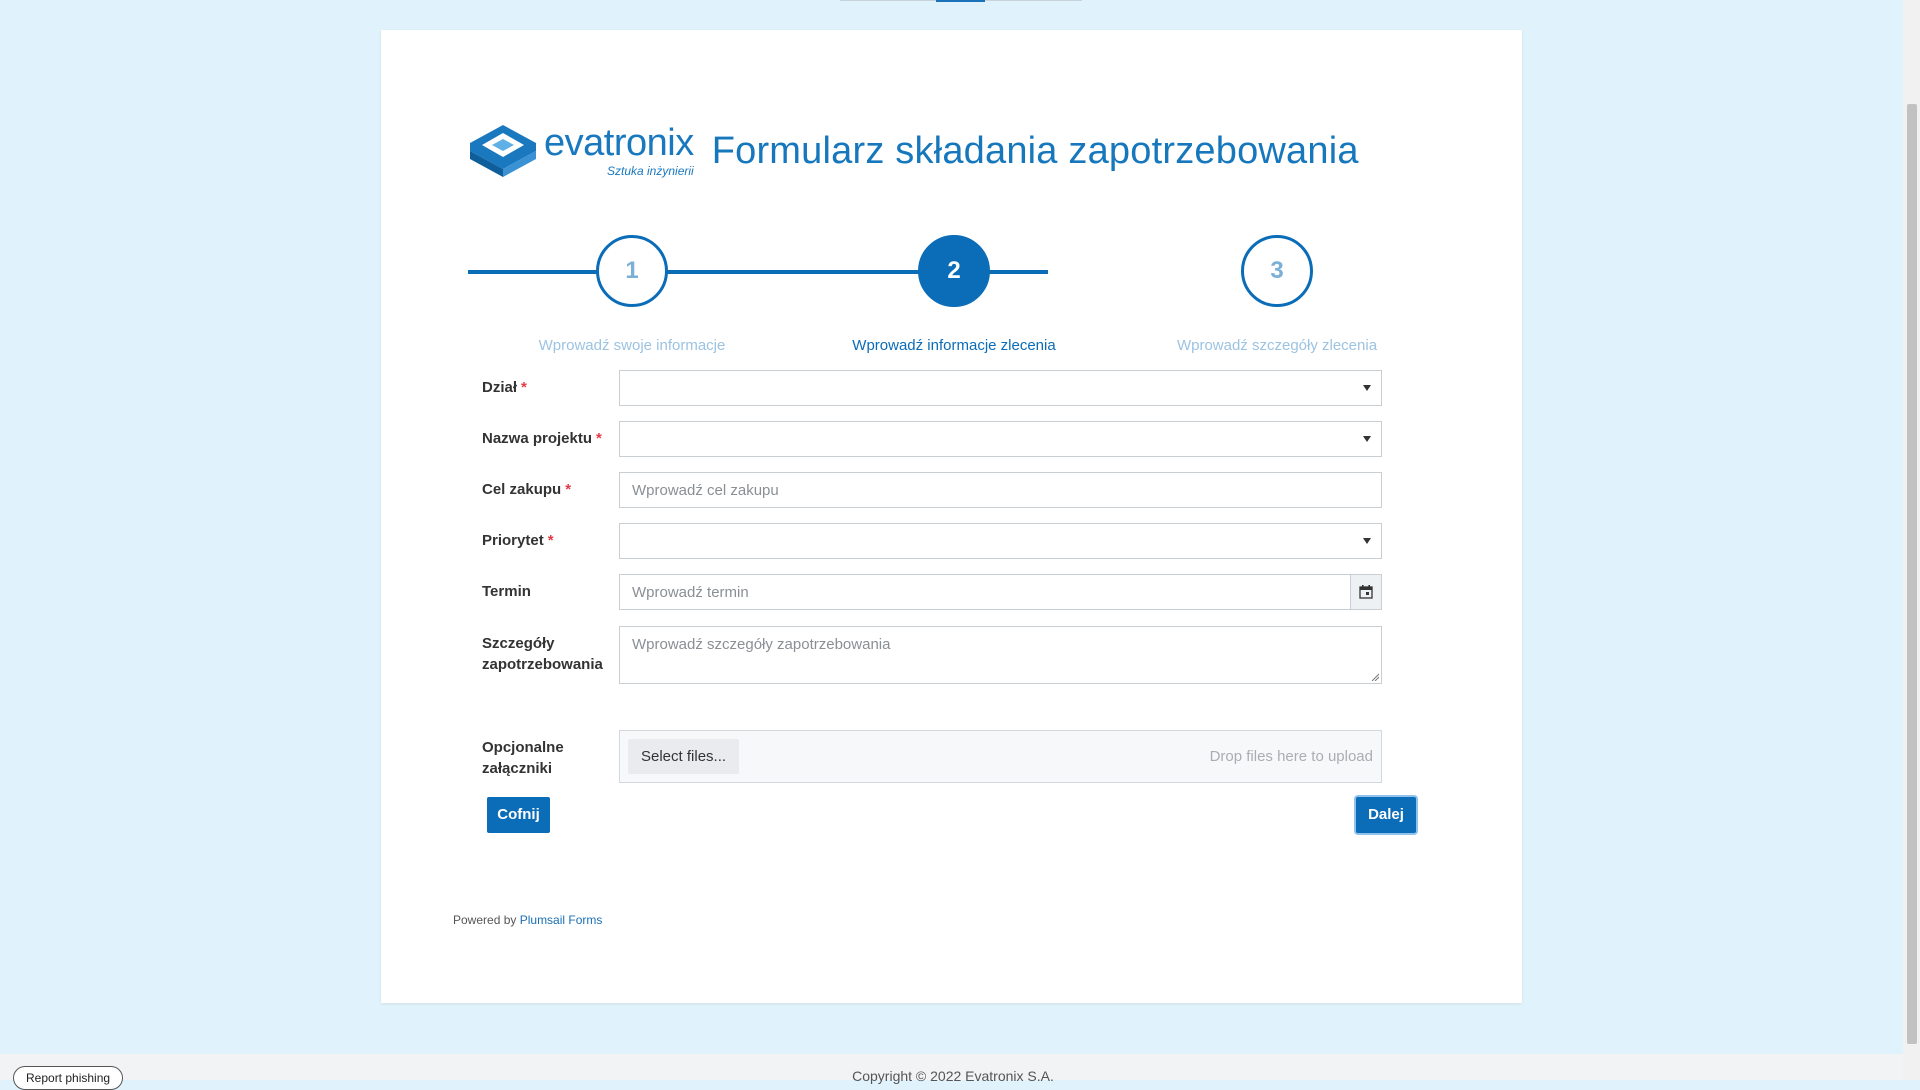 The height and width of the screenshot is (1090, 1920). I want to click on dzial-label: Dział *, so click(504, 387).